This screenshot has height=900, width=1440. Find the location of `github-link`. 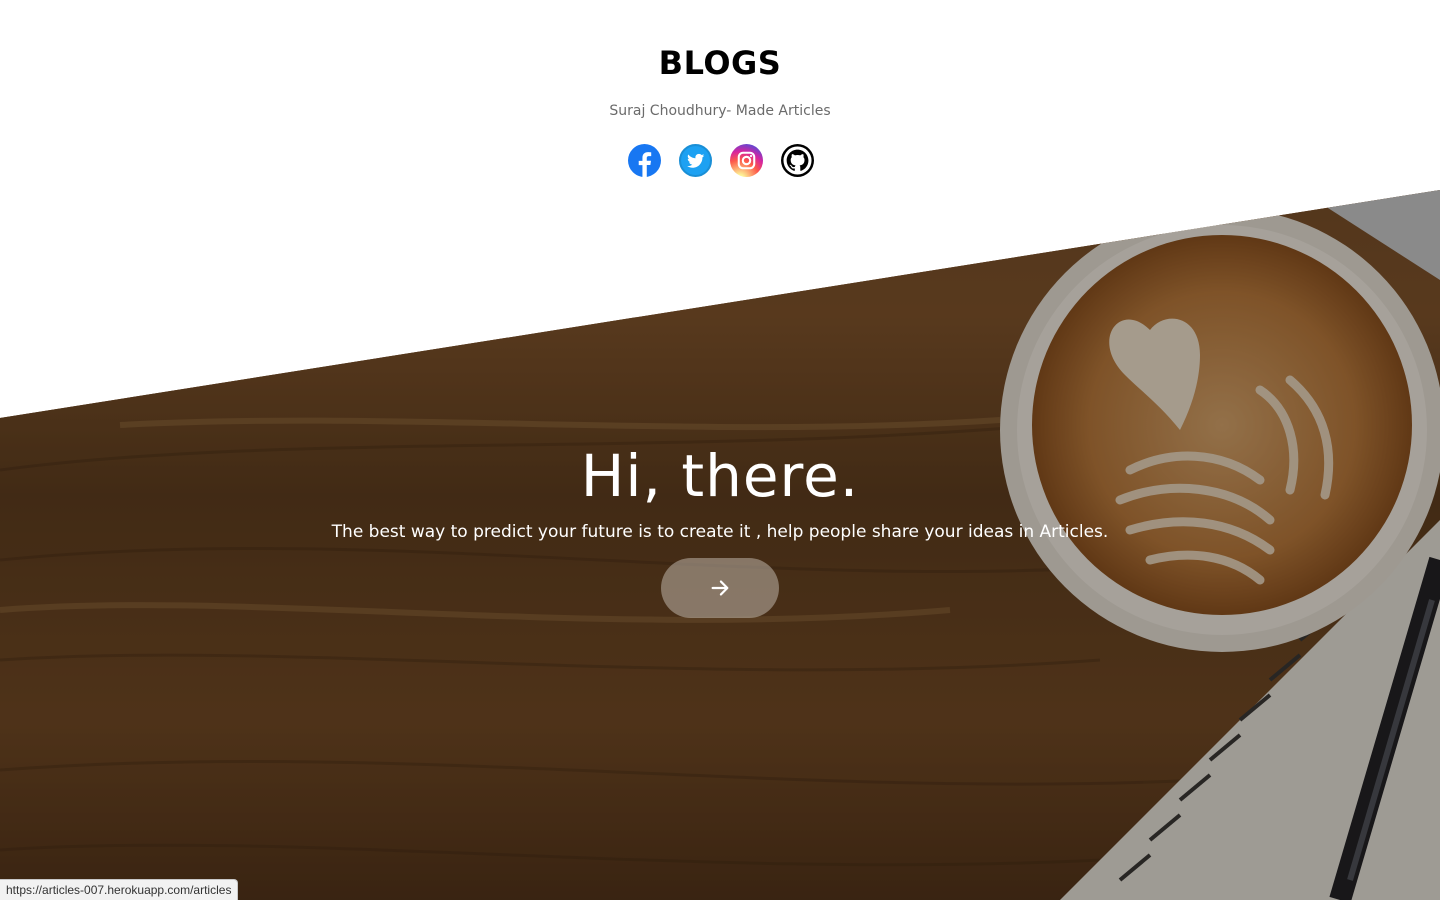

github-link is located at coordinates (797, 160).